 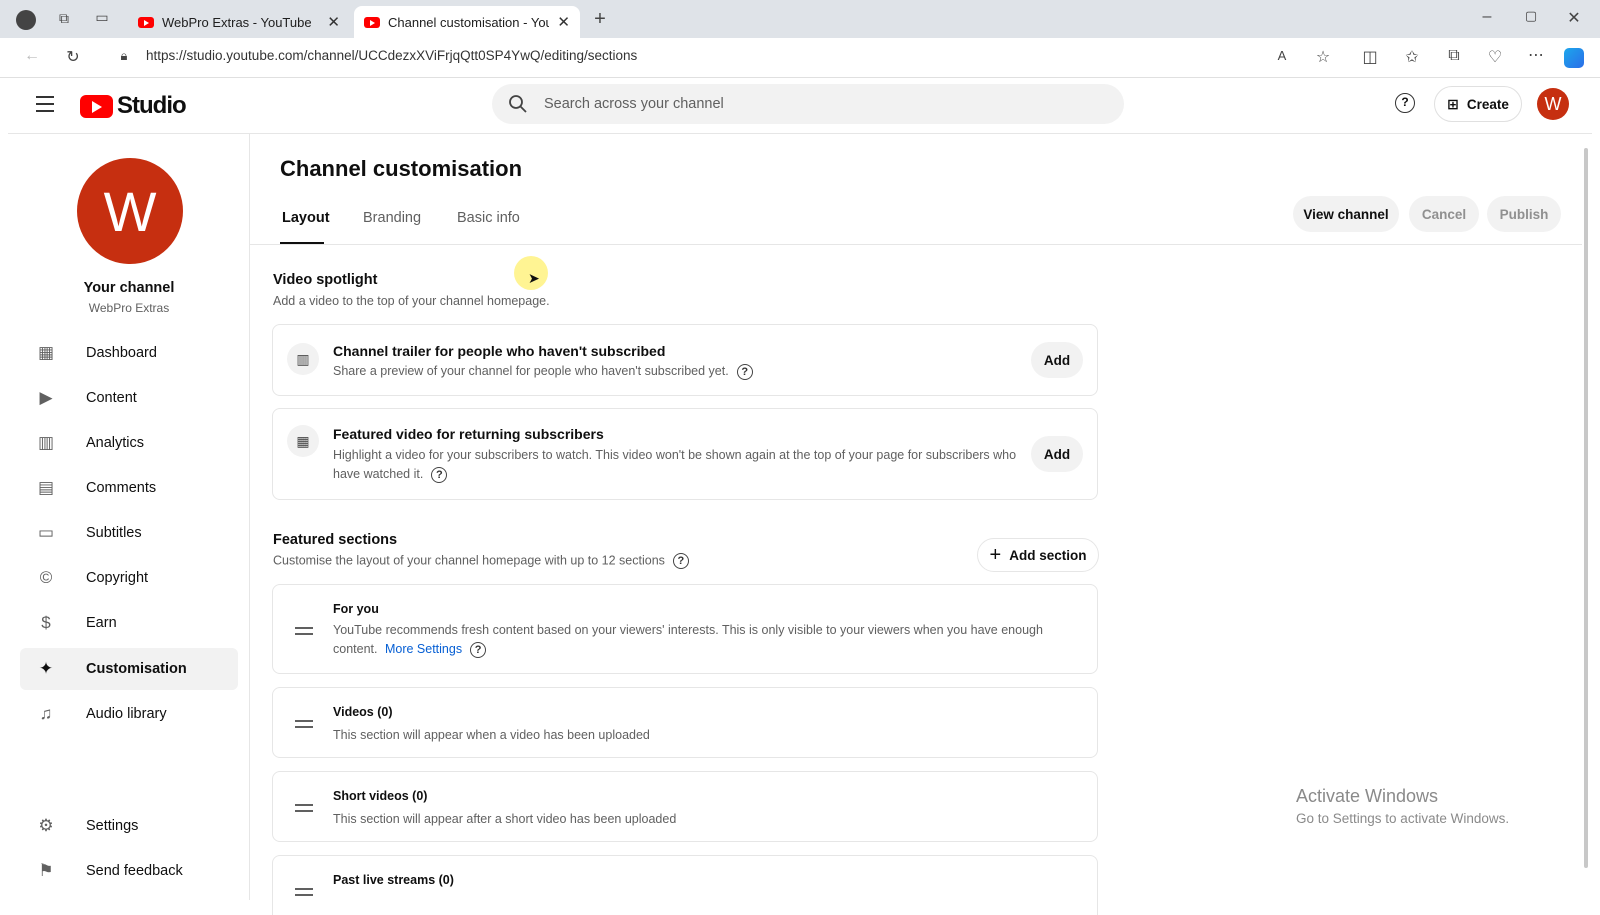 I want to click on workspaces-icon: ⧉, so click(x=64, y=18).